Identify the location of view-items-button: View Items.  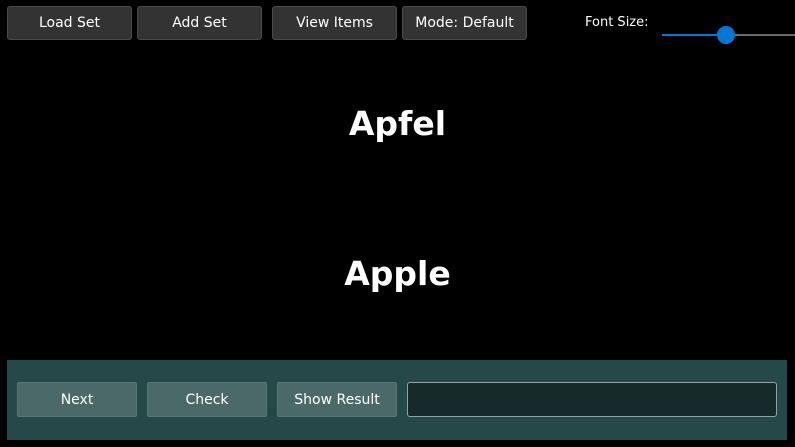
(334, 23).